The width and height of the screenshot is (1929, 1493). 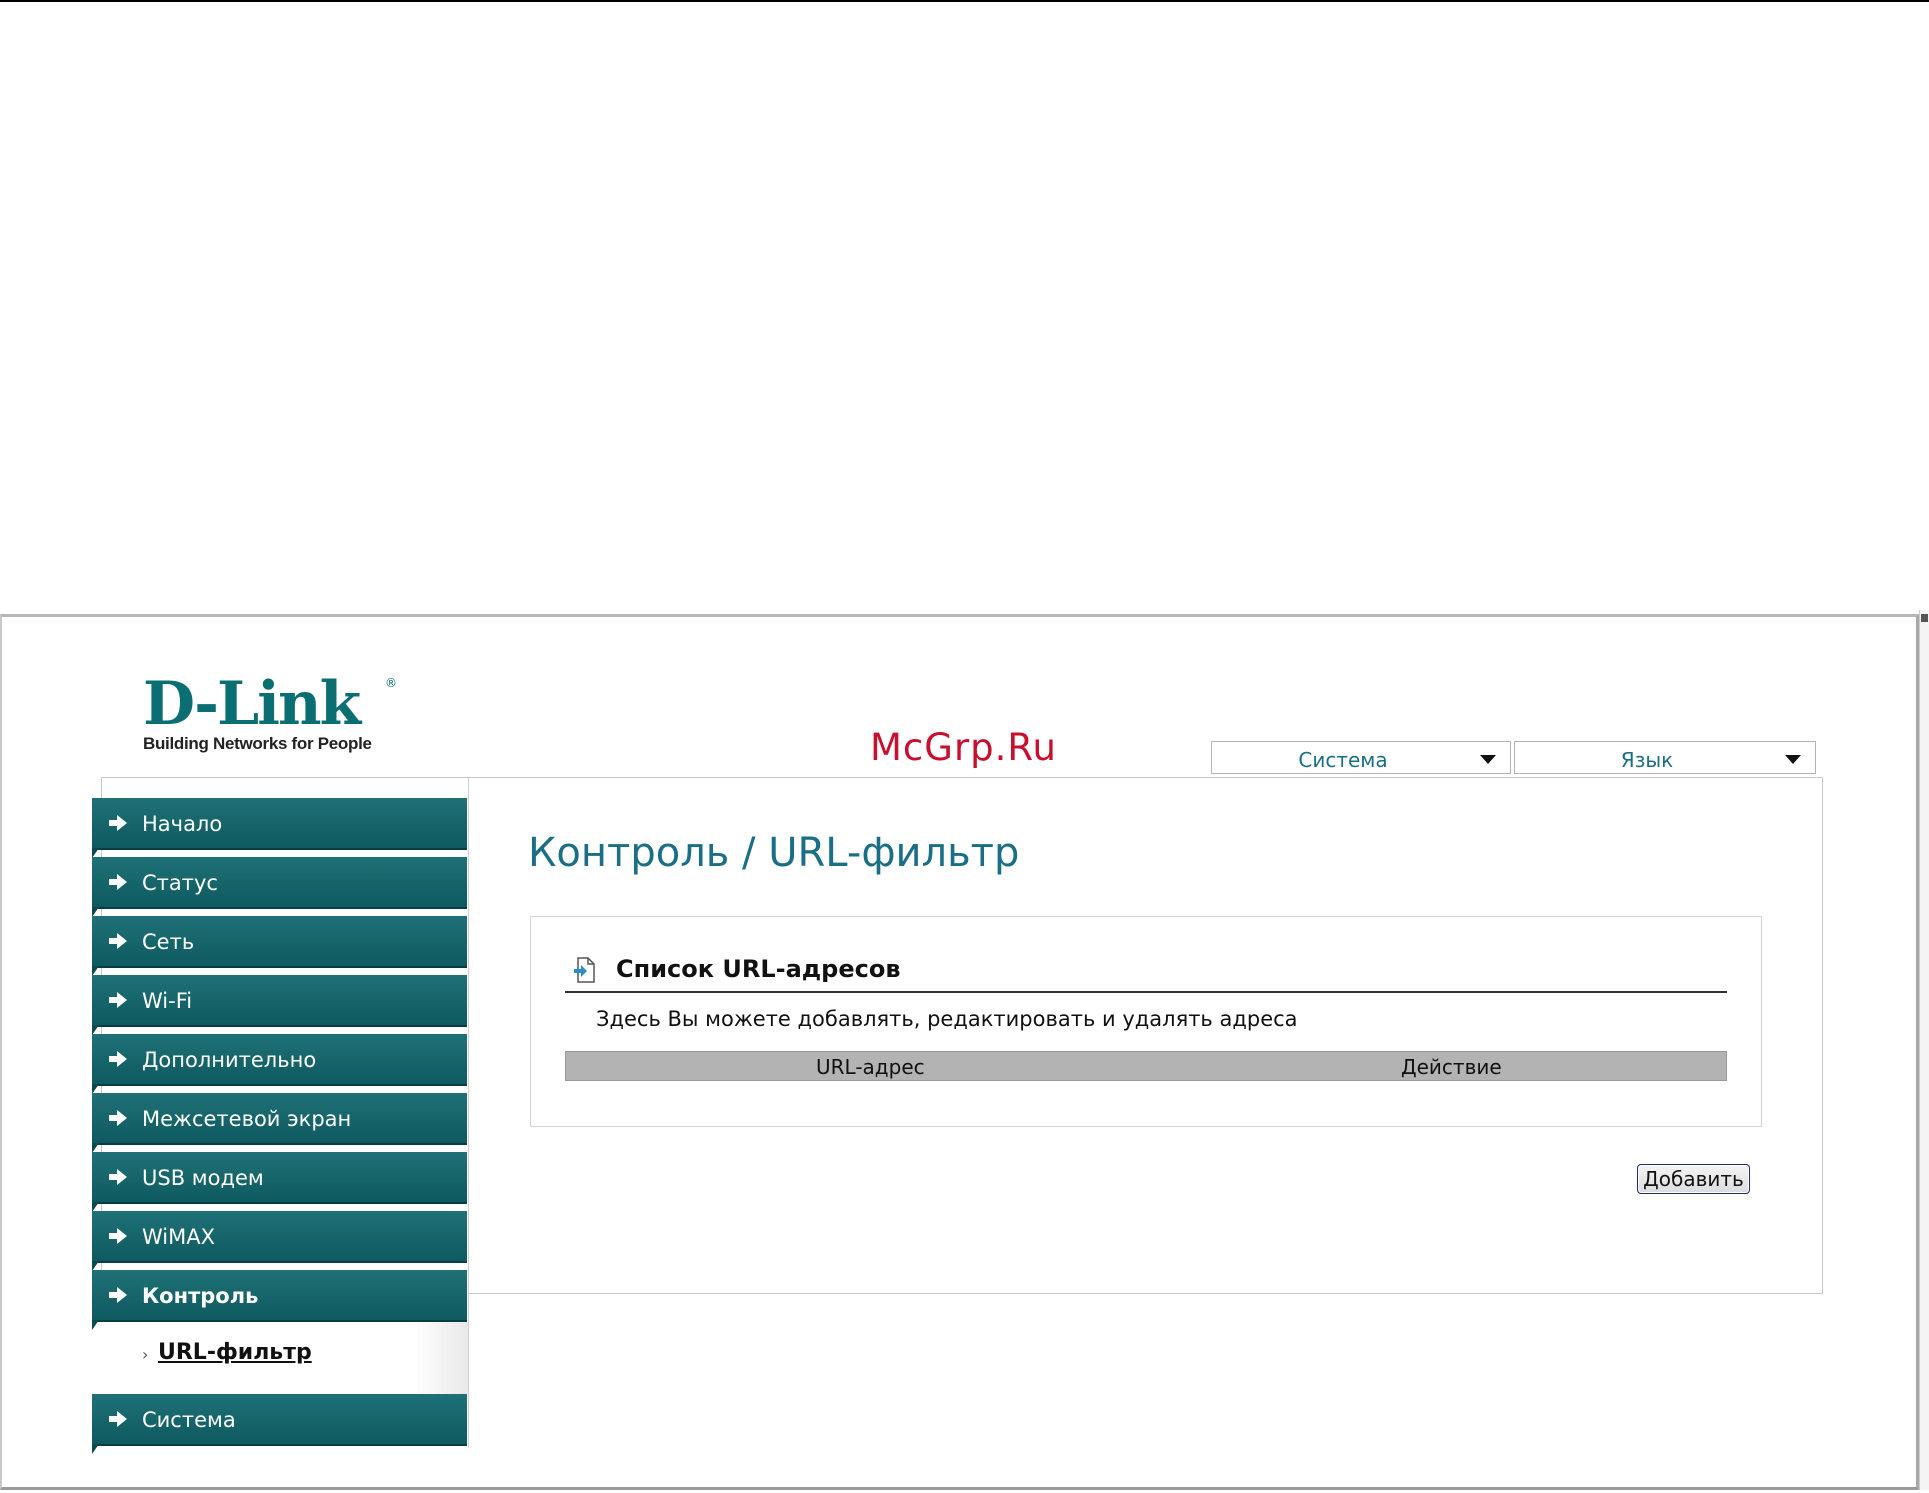 What do you see at coordinates (279, 1424) in the screenshot?
I see `sidebar-item-system: Система` at bounding box center [279, 1424].